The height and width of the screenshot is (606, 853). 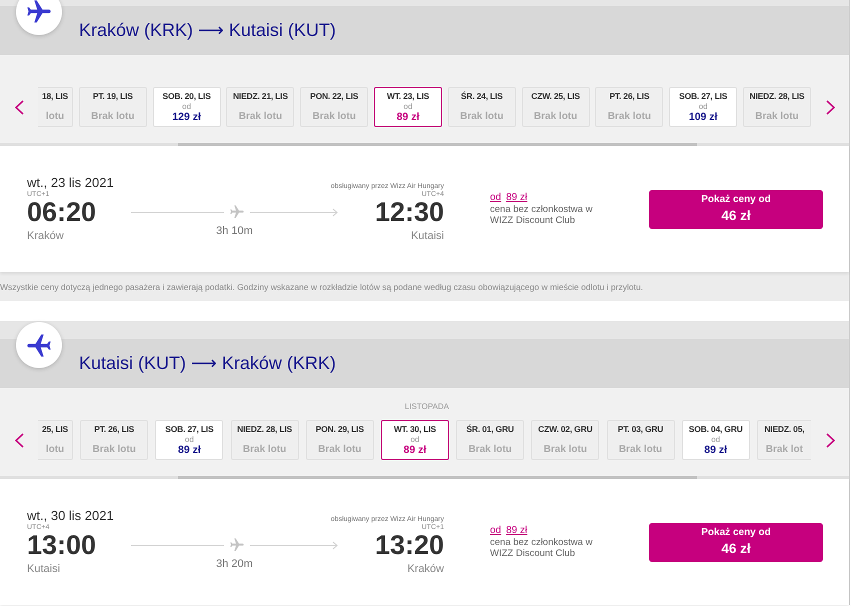 I want to click on route-title: Kraków (KRK) ⟶ Kutaisi (KUT), so click(x=207, y=30).